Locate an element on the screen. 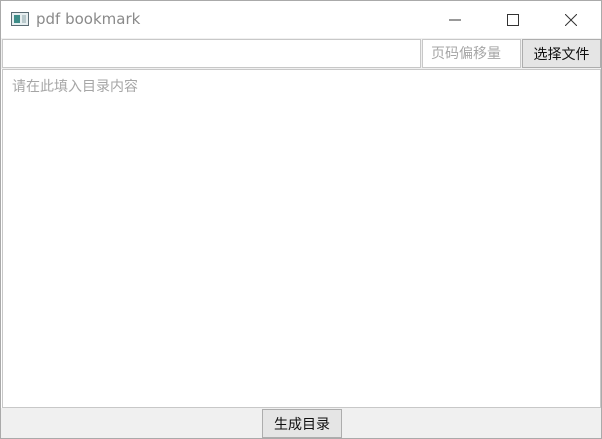 This screenshot has width=602, height=439. toolbar: 选择文件 is located at coordinates (301, 53).